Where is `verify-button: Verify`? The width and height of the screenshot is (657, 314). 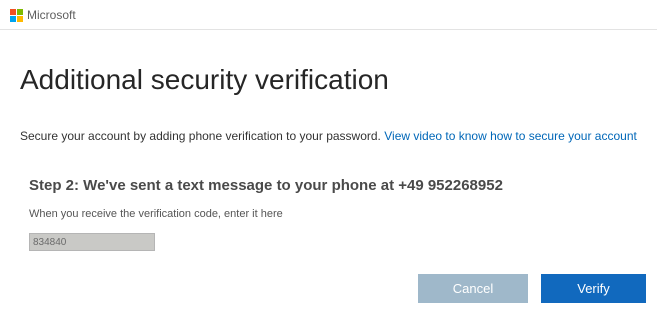
verify-button: Verify is located at coordinates (593, 288).